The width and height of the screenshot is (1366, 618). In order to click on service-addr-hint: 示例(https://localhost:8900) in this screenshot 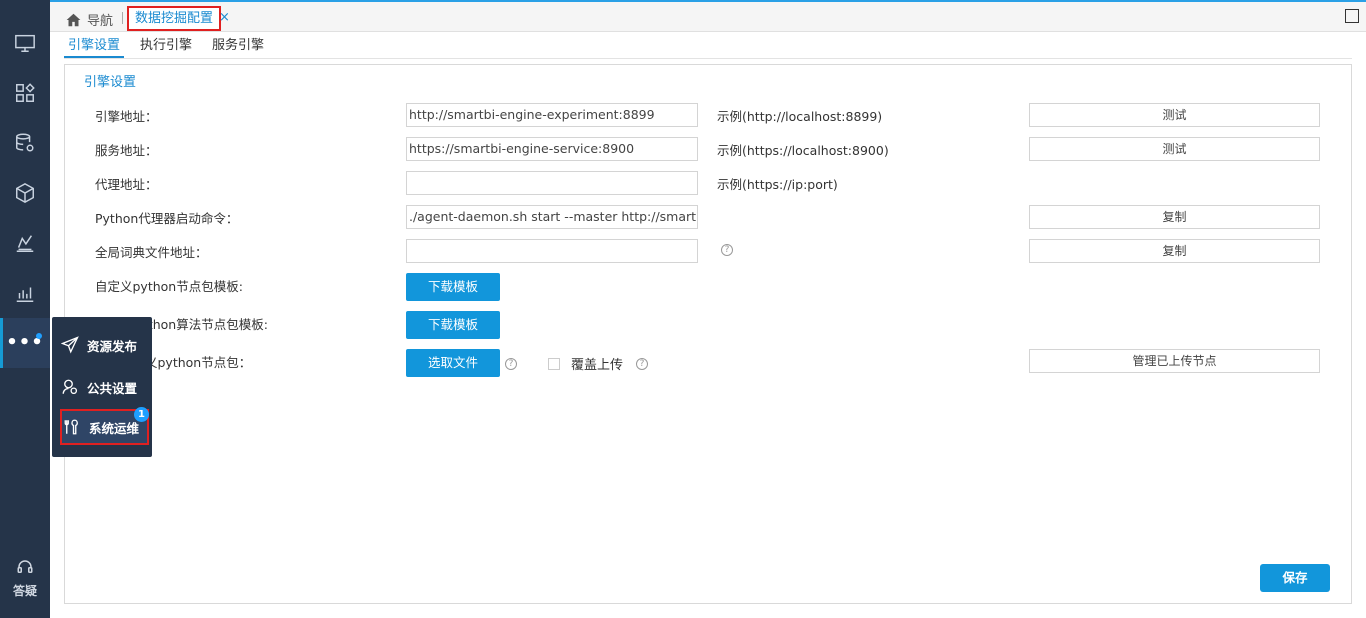, I will do `click(803, 150)`.